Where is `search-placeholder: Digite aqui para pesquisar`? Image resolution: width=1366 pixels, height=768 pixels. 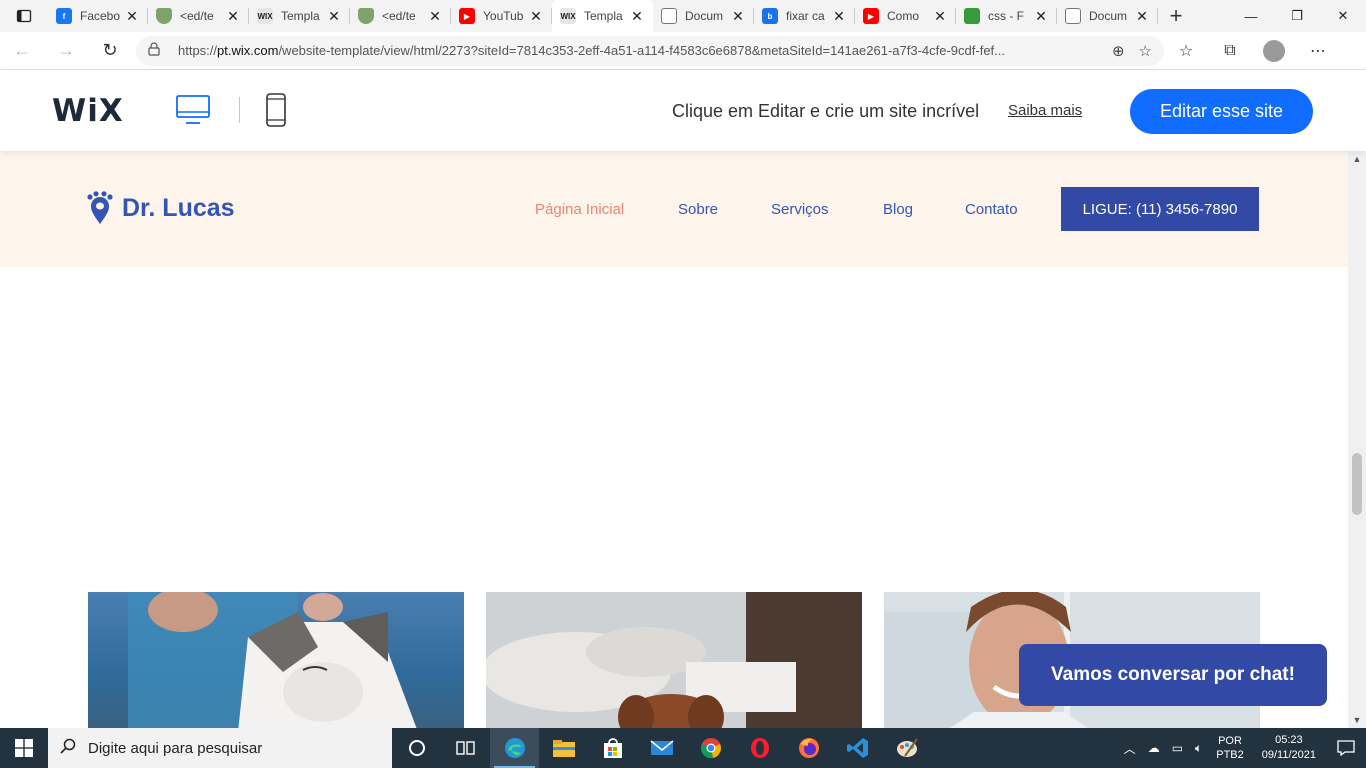
search-placeholder: Digite aqui para pesquisar is located at coordinates (175, 748).